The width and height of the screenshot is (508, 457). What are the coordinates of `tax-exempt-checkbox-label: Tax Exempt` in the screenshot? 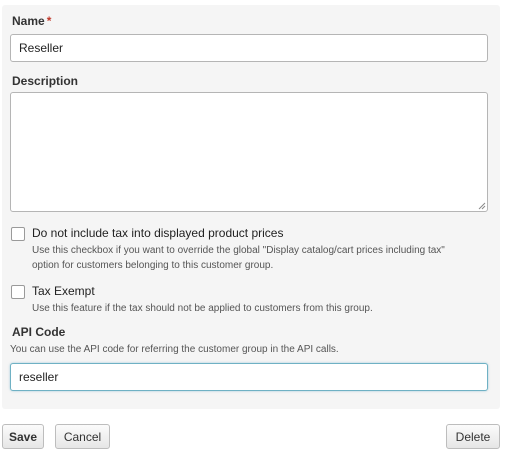 It's located at (63, 291).